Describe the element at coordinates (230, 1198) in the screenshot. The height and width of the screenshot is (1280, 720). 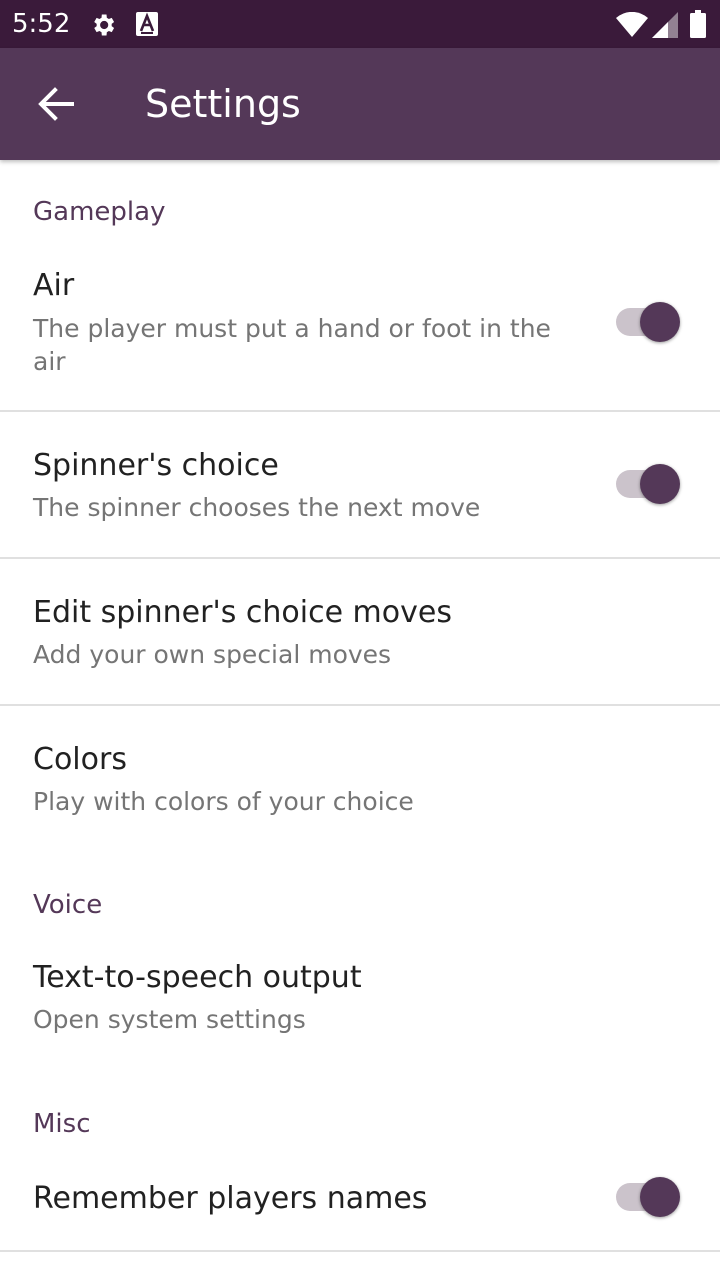
I see `pref-title: Remember players names` at that location.